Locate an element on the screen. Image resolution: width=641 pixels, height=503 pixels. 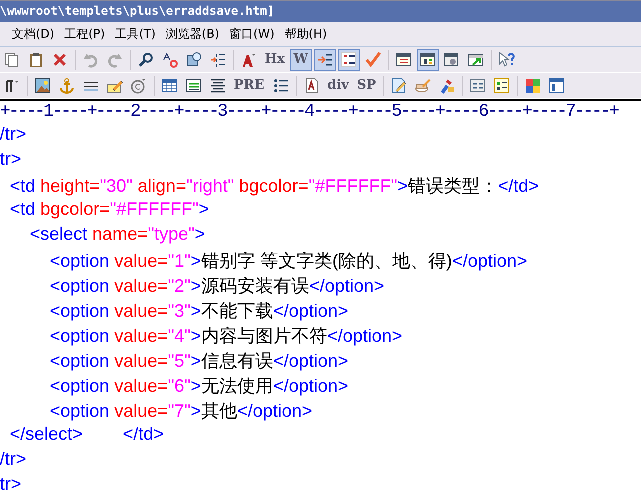
paint-icon is located at coordinates (447, 86).